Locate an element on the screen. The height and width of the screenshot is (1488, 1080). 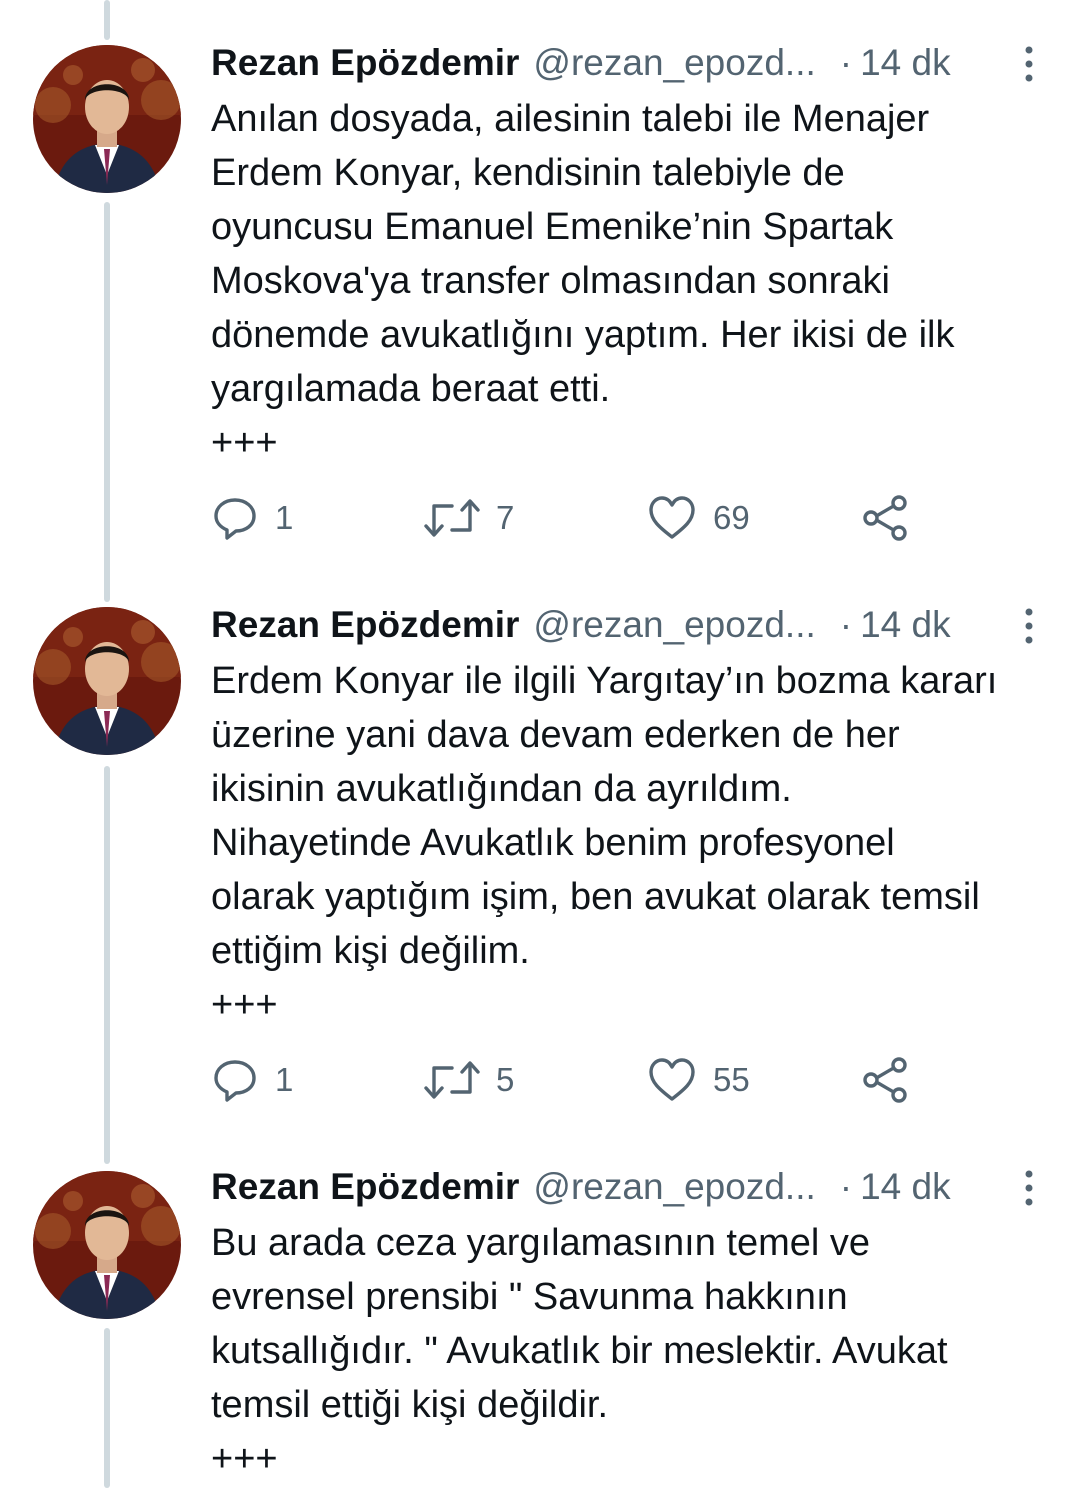
tweet-text-line: yargılamada beraat etti. is located at coordinates (411, 389).